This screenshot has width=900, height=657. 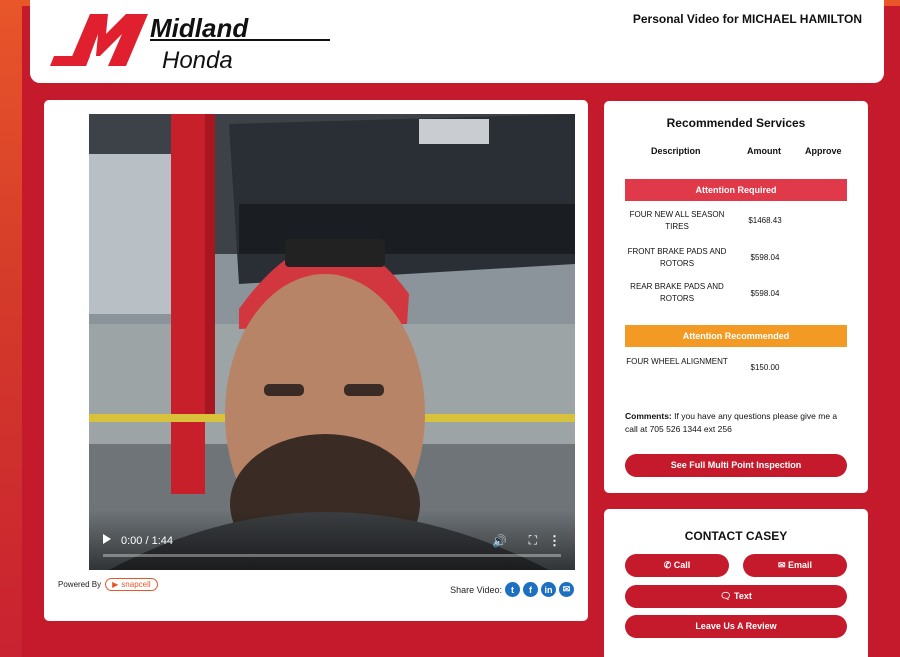 What do you see at coordinates (736, 123) in the screenshot?
I see `recommended-services-title: Recommended Services` at bounding box center [736, 123].